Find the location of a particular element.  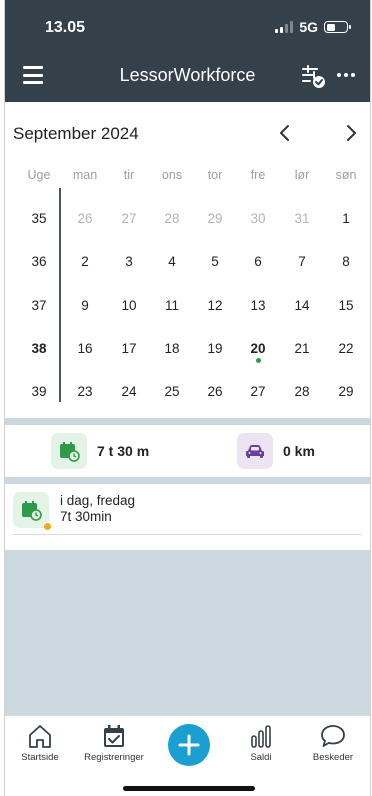

home-indicator is located at coordinates (189, 788).